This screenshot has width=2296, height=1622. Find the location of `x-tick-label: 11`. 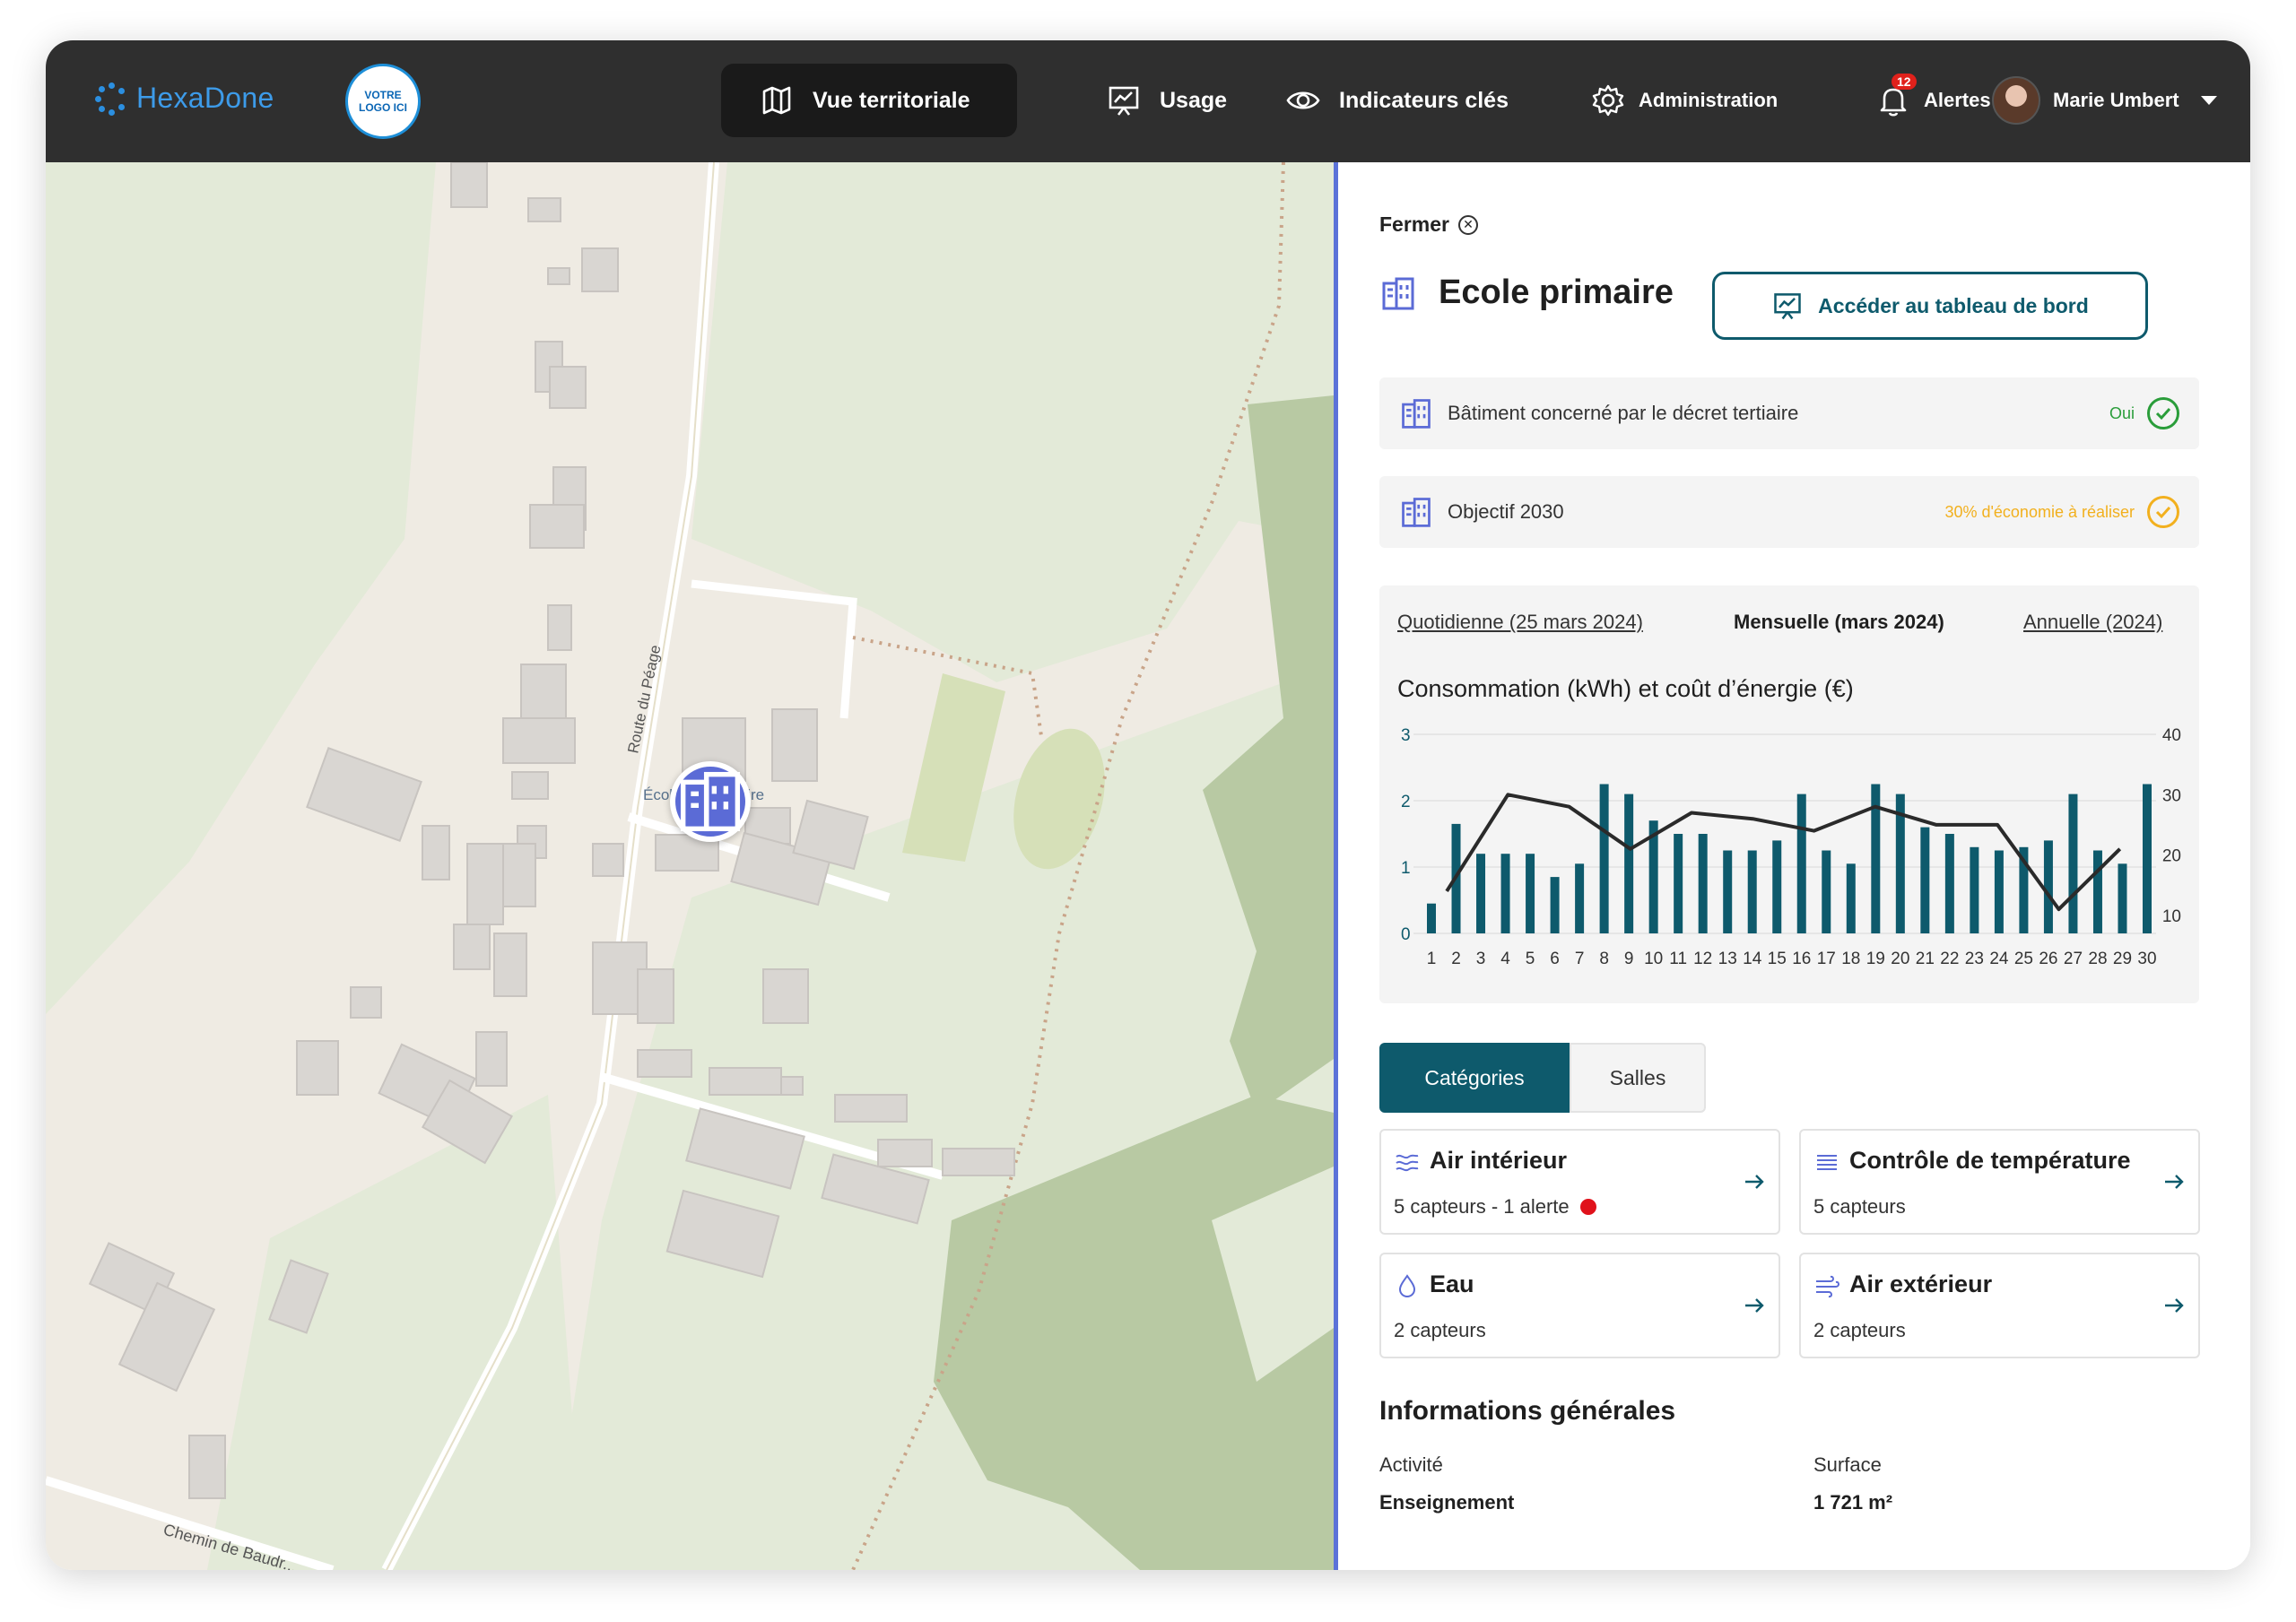

x-tick-label: 11 is located at coordinates (1678, 959).